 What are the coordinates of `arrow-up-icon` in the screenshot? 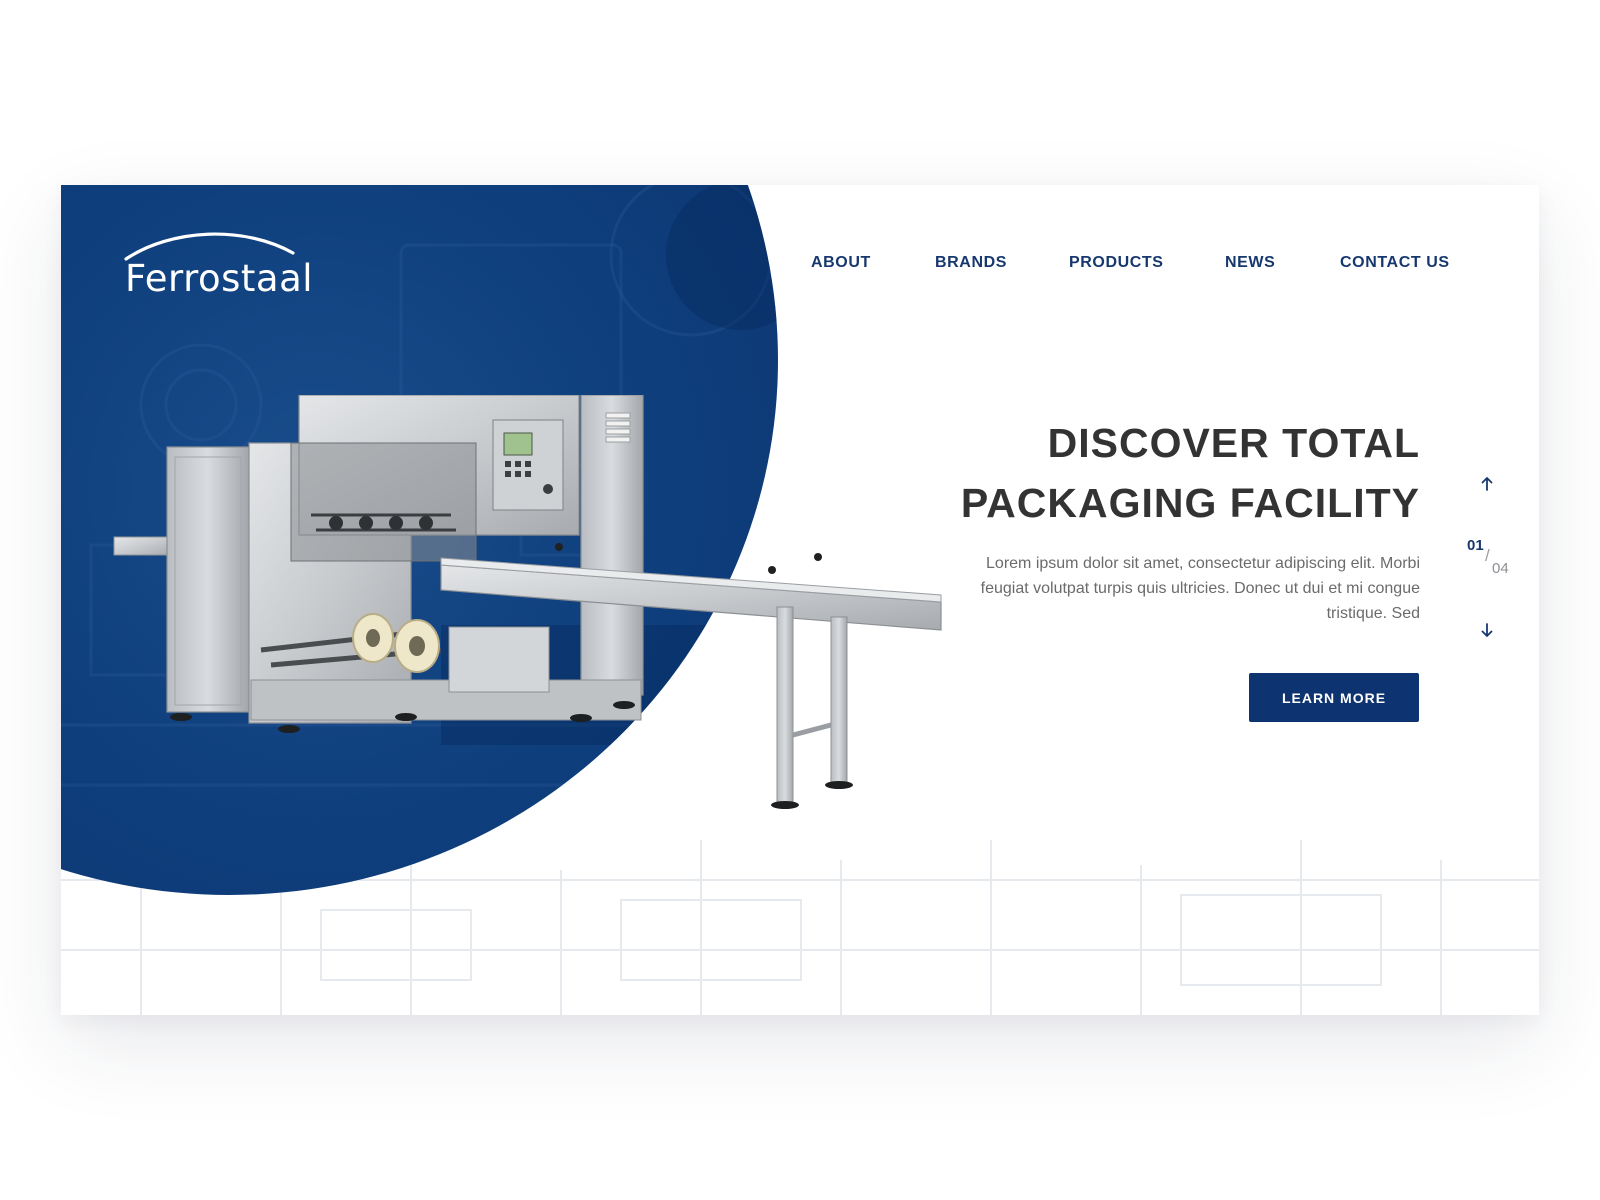 It's located at (1487, 484).